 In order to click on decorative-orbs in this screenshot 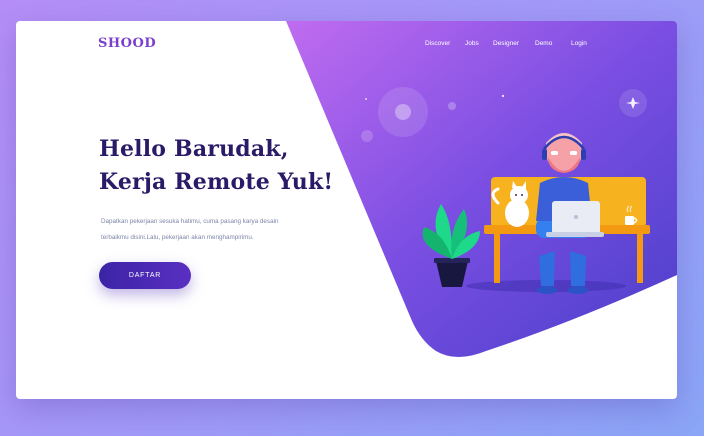, I will do `click(504, 114)`.